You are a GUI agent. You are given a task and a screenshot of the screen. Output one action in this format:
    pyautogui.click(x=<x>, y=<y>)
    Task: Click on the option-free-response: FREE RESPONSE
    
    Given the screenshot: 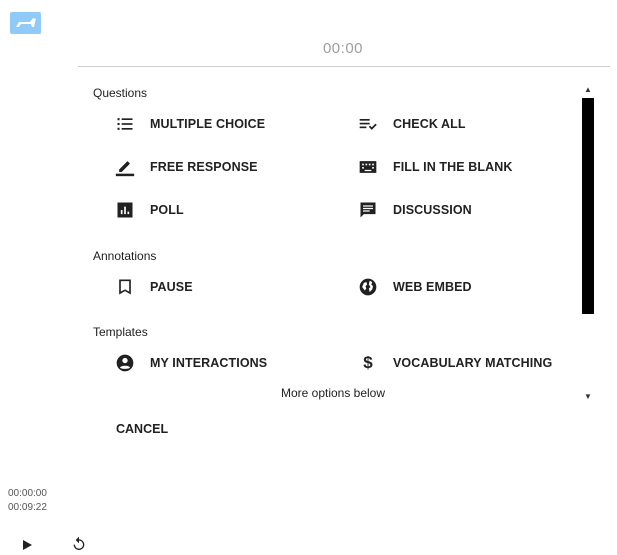 What is the action you would take?
    pyautogui.click(x=186, y=167)
    